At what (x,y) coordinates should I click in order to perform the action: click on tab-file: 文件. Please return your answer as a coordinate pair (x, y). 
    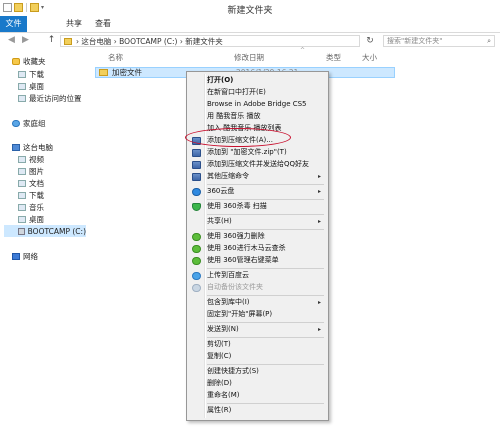
    Looking at the image, I should click on (13, 24).